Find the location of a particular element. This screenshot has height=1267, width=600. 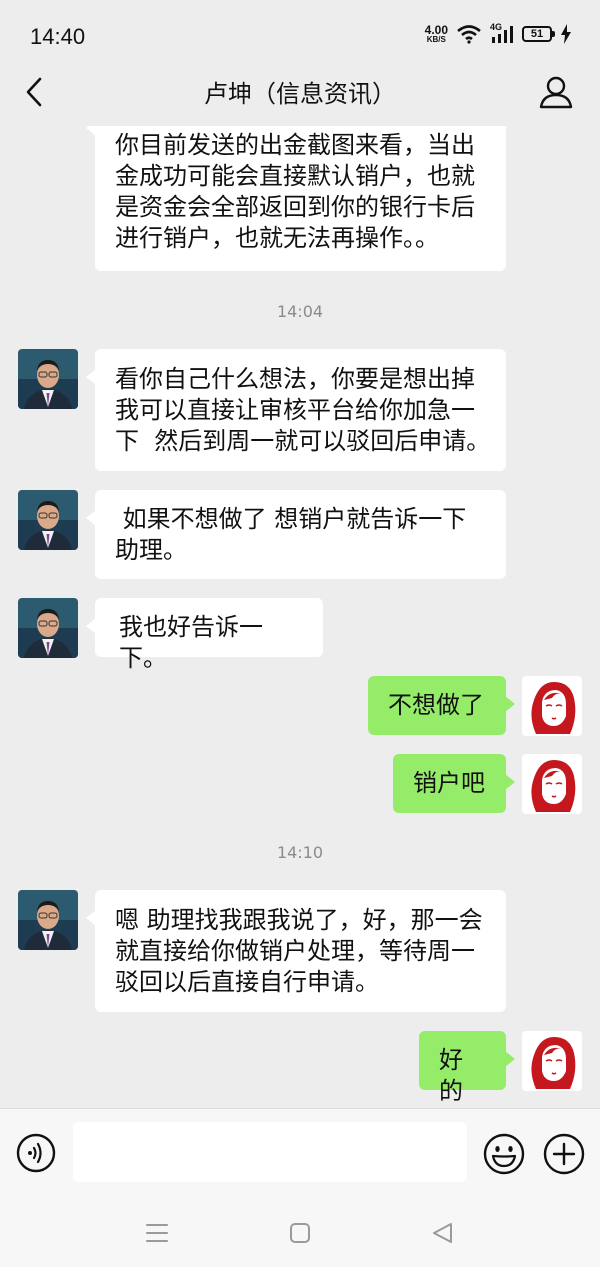

message-line: 是资金会全部返回到你的银行卡后 is located at coordinates (295, 207).